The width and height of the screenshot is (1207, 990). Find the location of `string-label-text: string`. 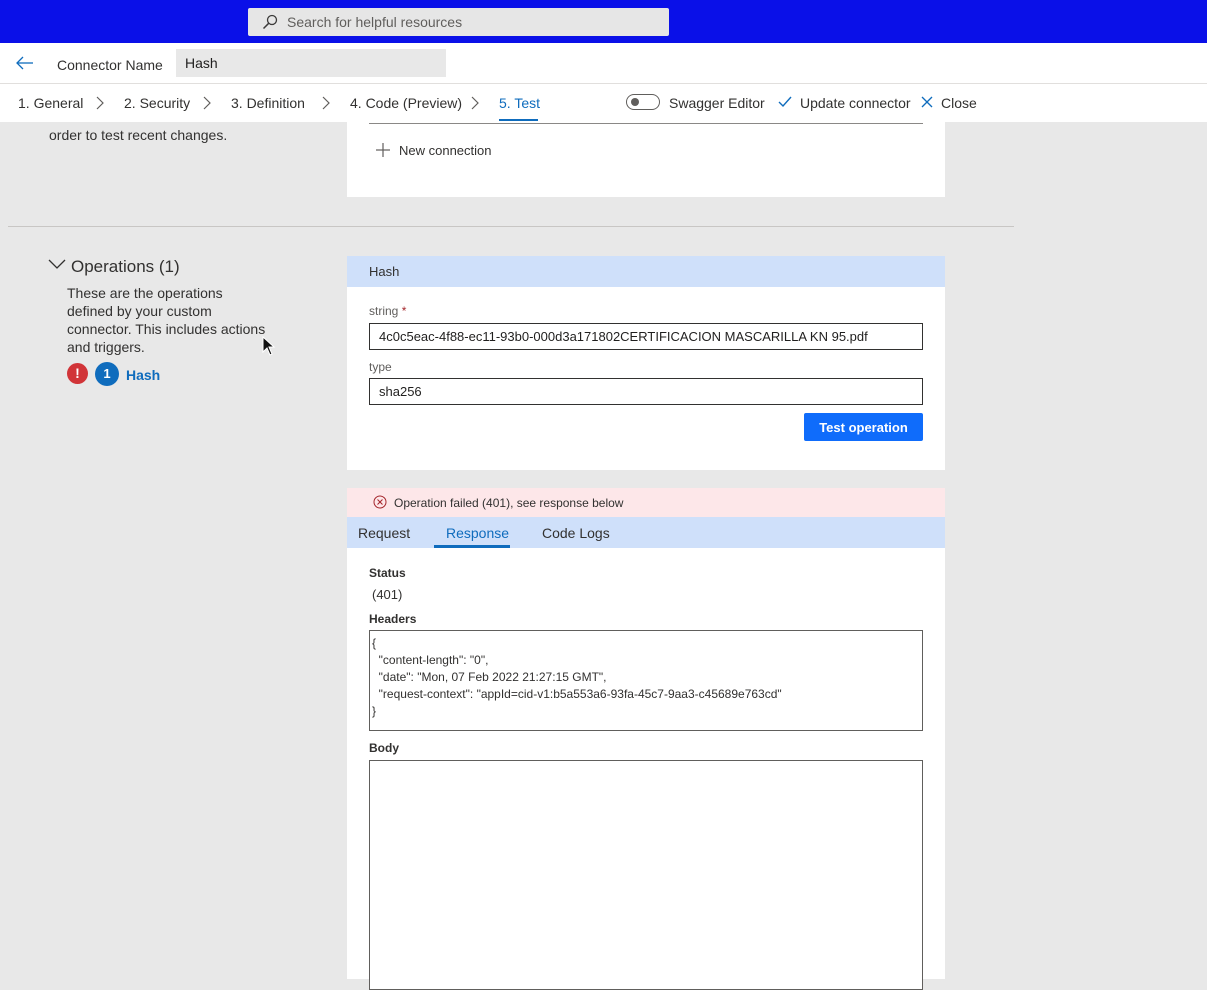

string-label-text: string is located at coordinates (384, 311).